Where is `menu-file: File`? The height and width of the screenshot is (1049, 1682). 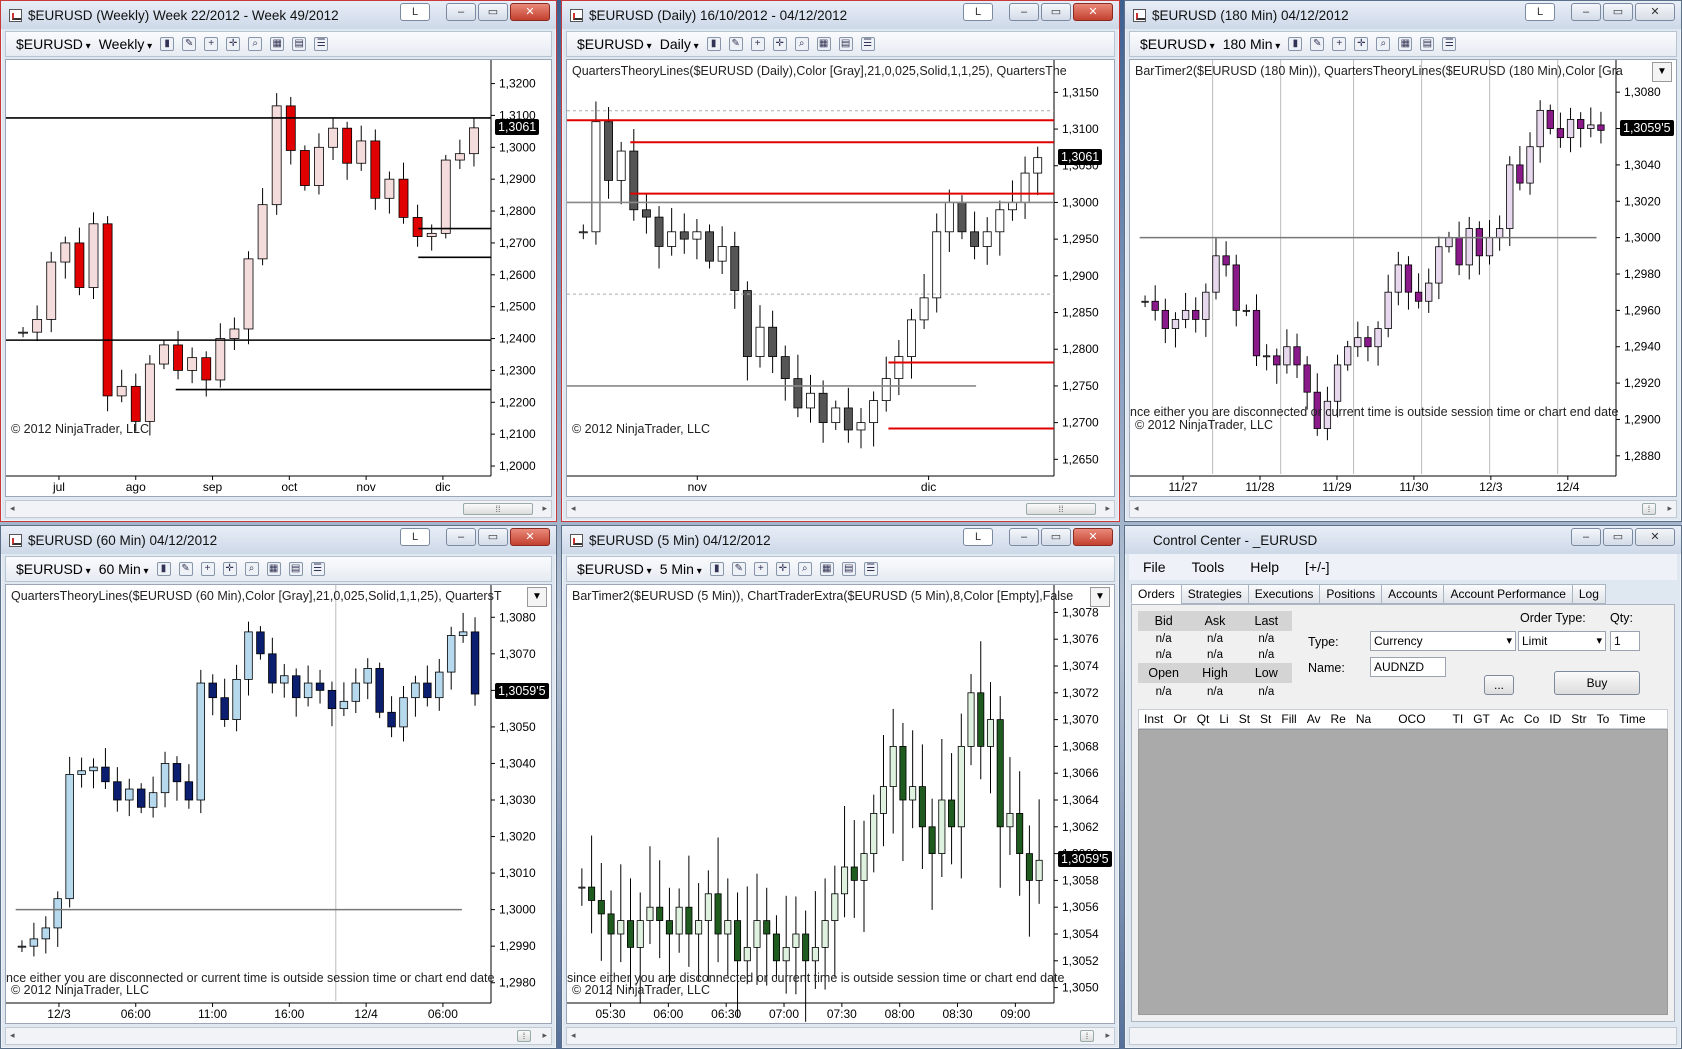
menu-file: File is located at coordinates (1154, 567).